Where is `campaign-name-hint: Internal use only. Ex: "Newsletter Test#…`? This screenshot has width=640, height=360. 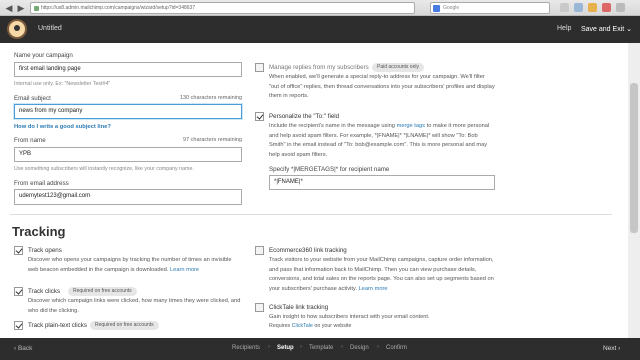
campaign-name-hint: Internal use only. Ex: "Newsletter Test#… is located at coordinates (62, 84).